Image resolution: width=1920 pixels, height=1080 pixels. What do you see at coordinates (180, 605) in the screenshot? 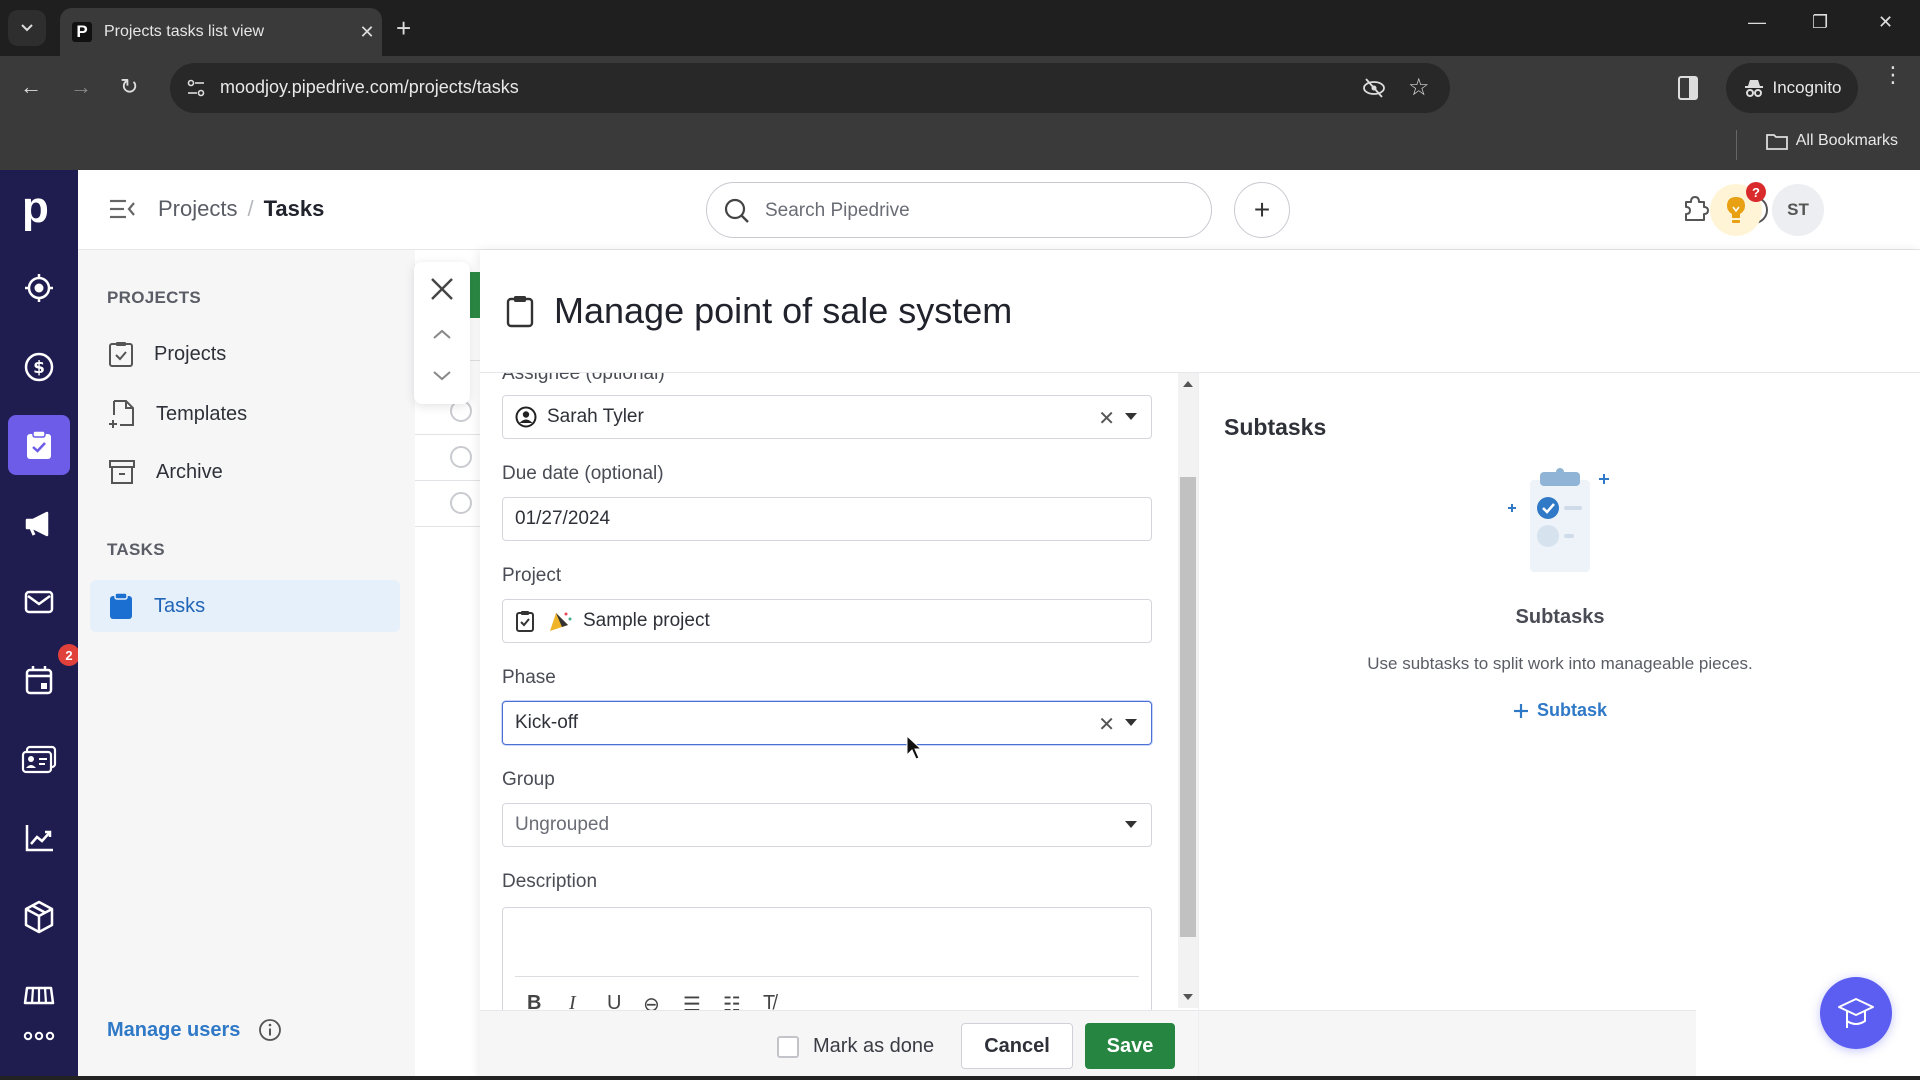
I see `sidebar-item-label: Tasks` at bounding box center [180, 605].